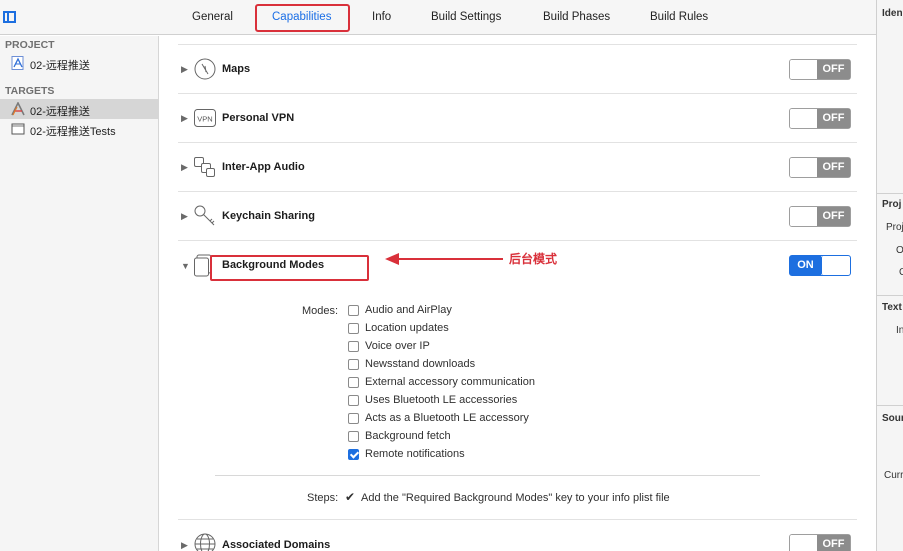  What do you see at coordinates (517, 535) in the screenshot?
I see `capability-row-associated-domains: ▶ Associated Domains OFF` at bounding box center [517, 535].